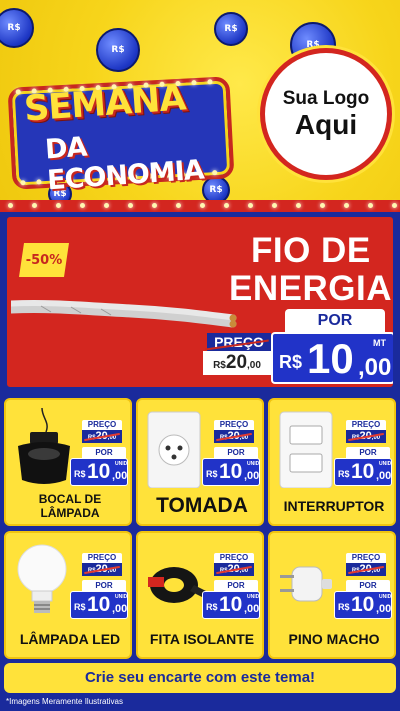 Image resolution: width=400 pixels, height=711 pixels. Describe the element at coordinates (70, 506) in the screenshot. I see `product-name: BOCAL DE LÂMPADA` at that location.